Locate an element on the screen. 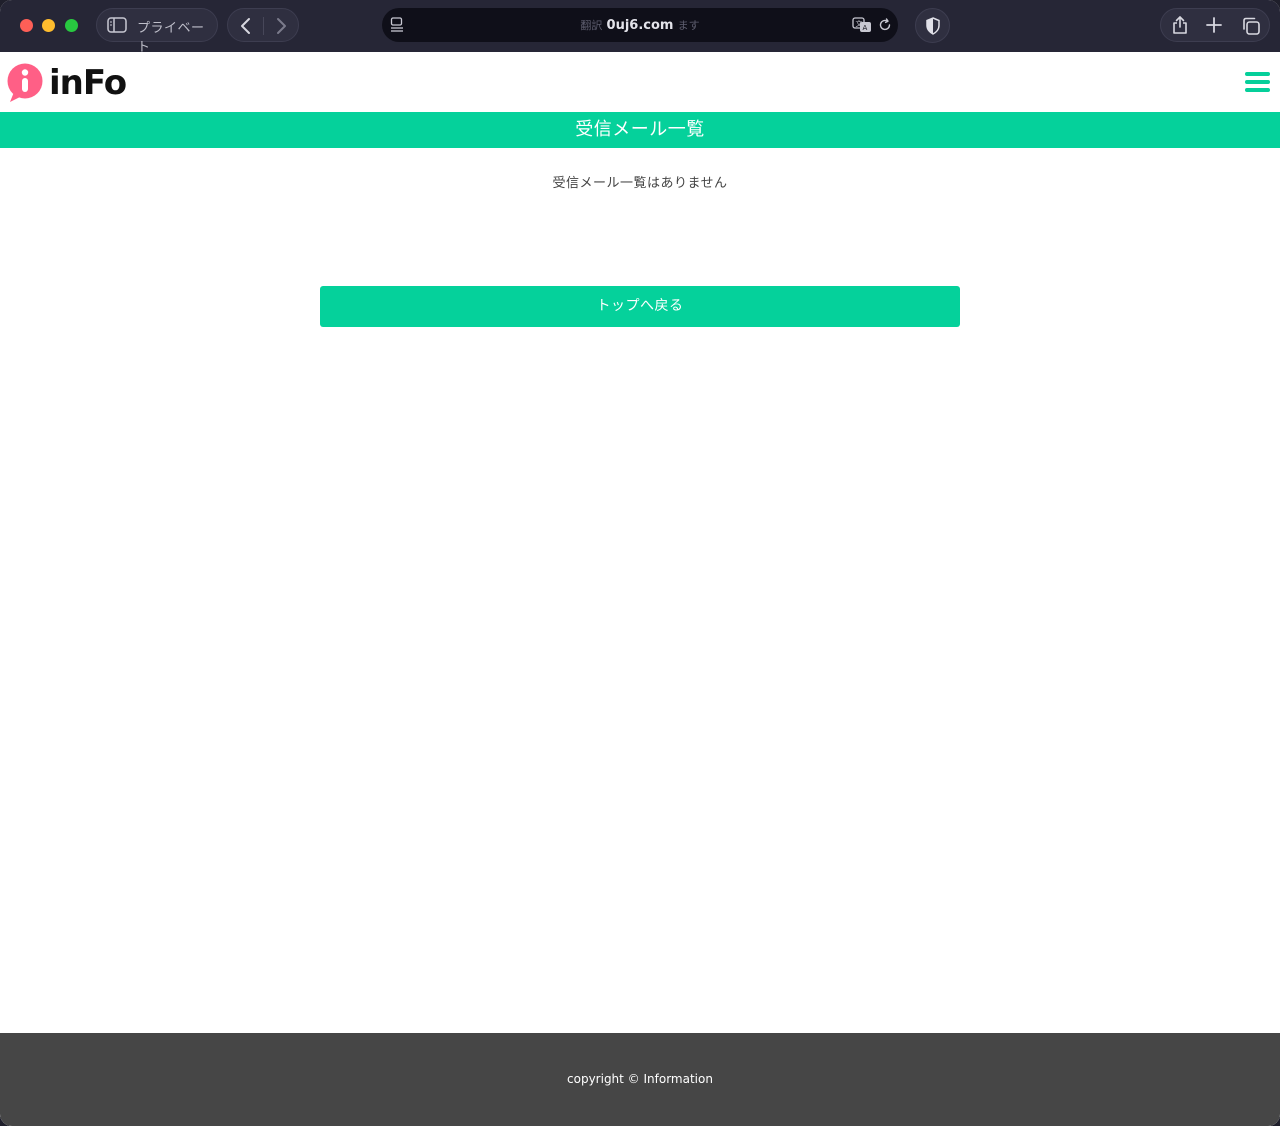 This screenshot has width=1280, height=1126. profile-button: プライベート is located at coordinates (157, 31).